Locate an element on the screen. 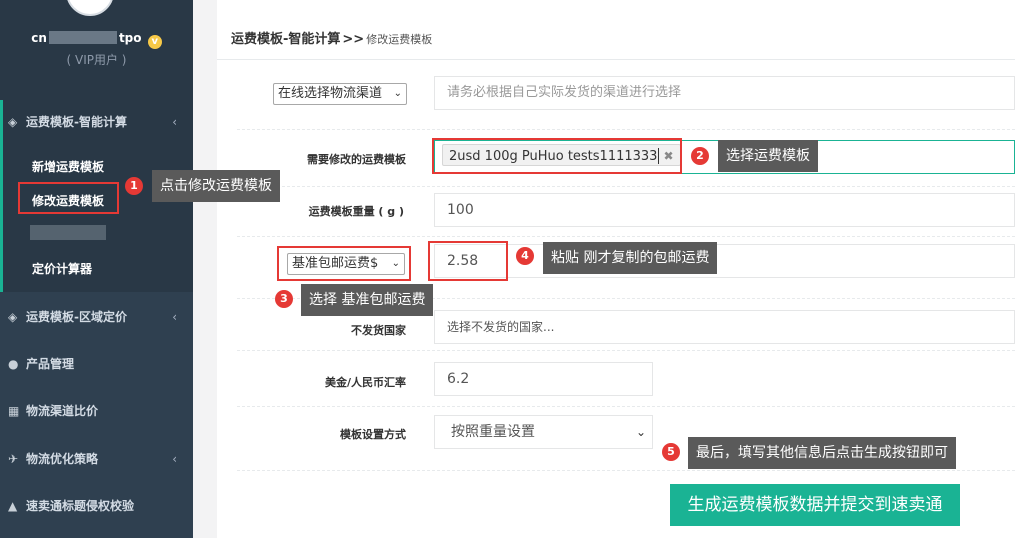 This screenshot has width=1015, height=538. channel-hint-input: 请务必根据自己实际发货的渠道进行选择 is located at coordinates (724, 93).